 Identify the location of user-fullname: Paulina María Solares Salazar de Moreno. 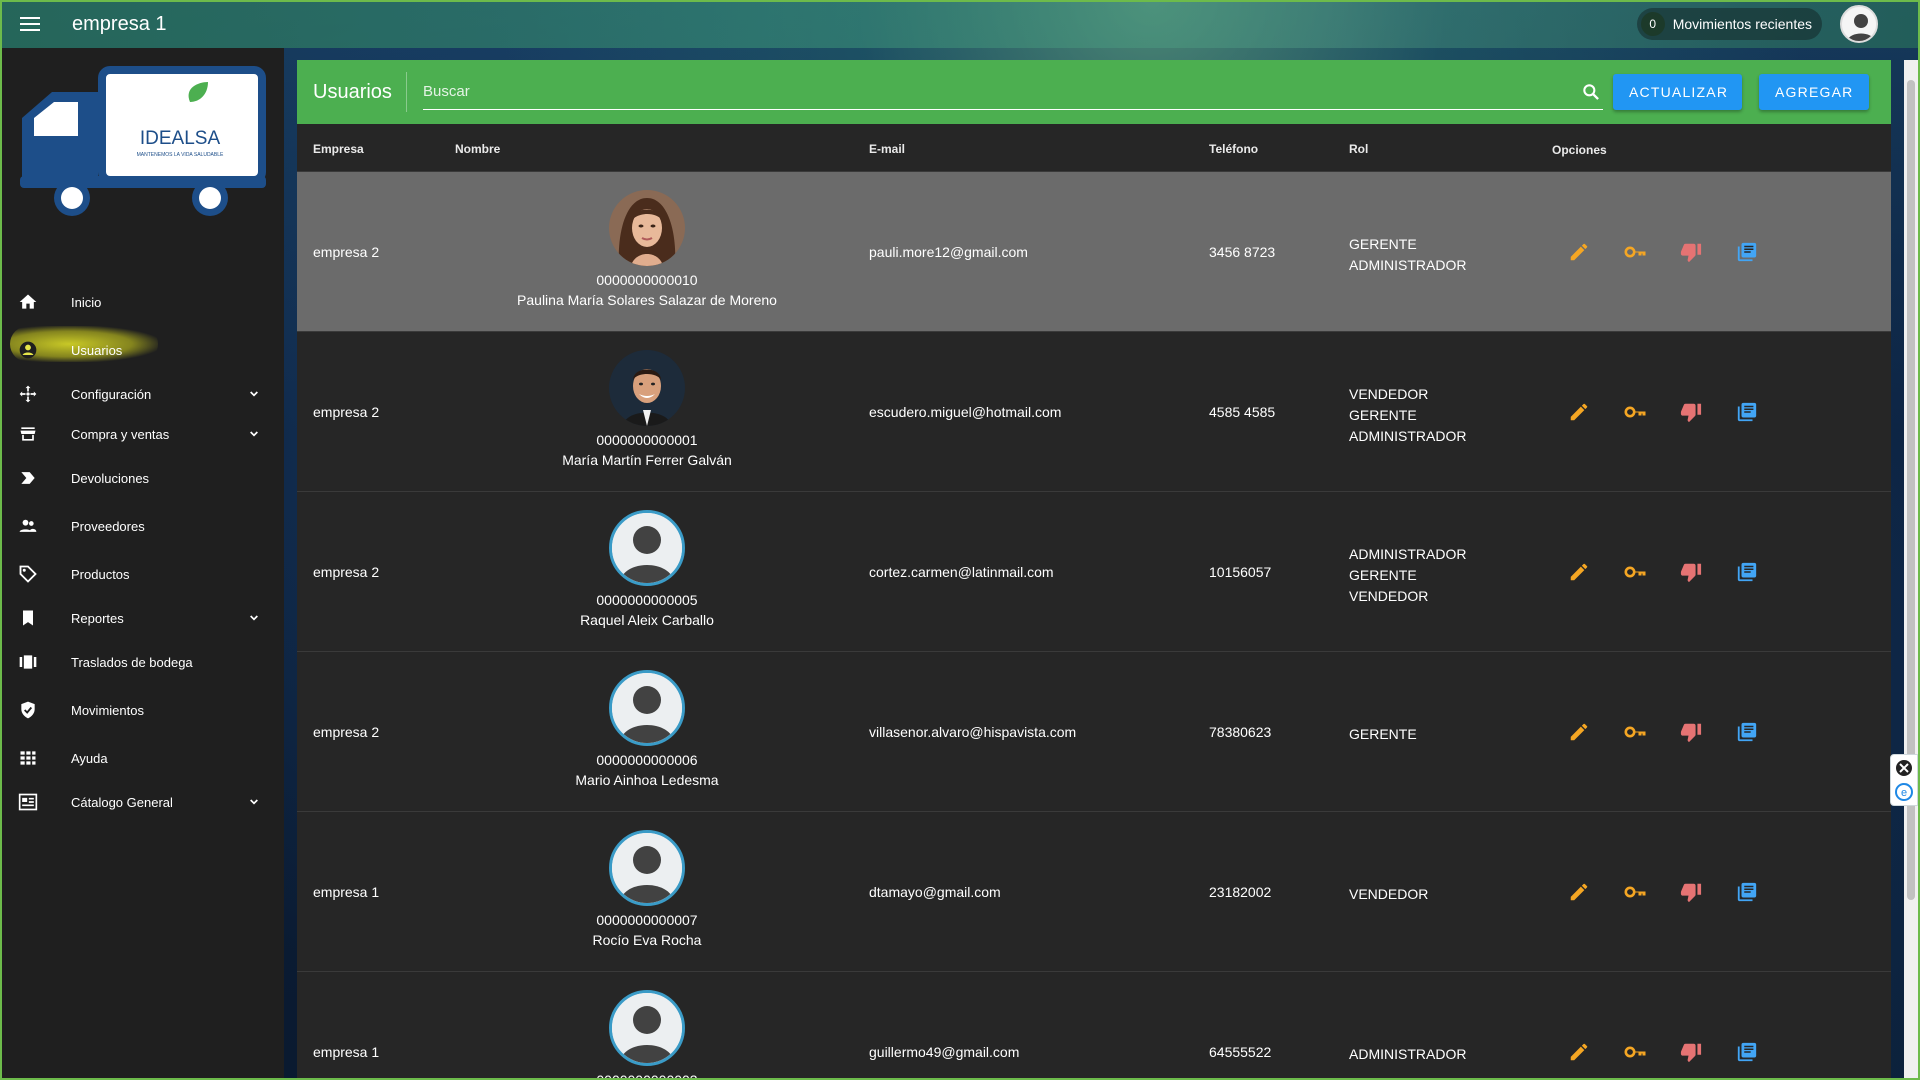
(647, 300).